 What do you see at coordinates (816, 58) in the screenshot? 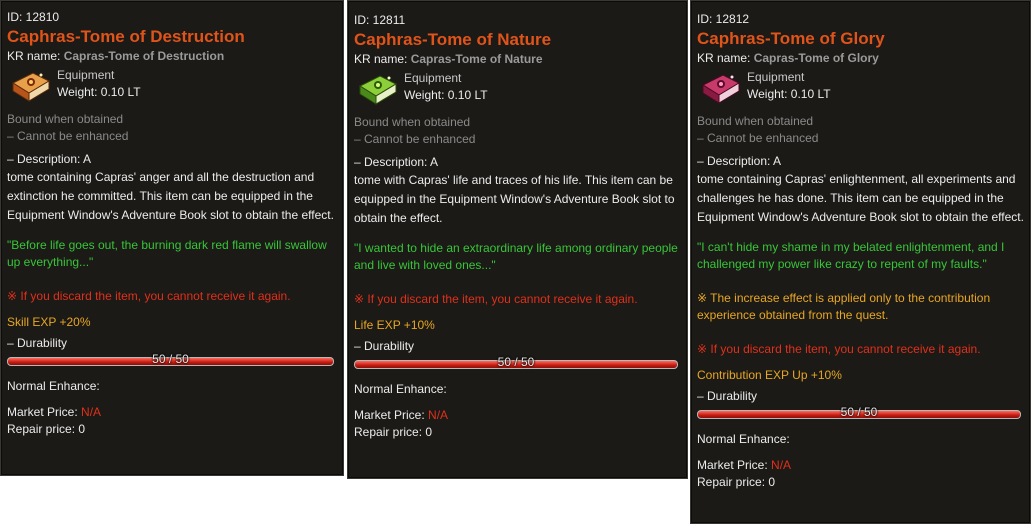
I see `kr-name-value: Capras-Tome of Glory` at bounding box center [816, 58].